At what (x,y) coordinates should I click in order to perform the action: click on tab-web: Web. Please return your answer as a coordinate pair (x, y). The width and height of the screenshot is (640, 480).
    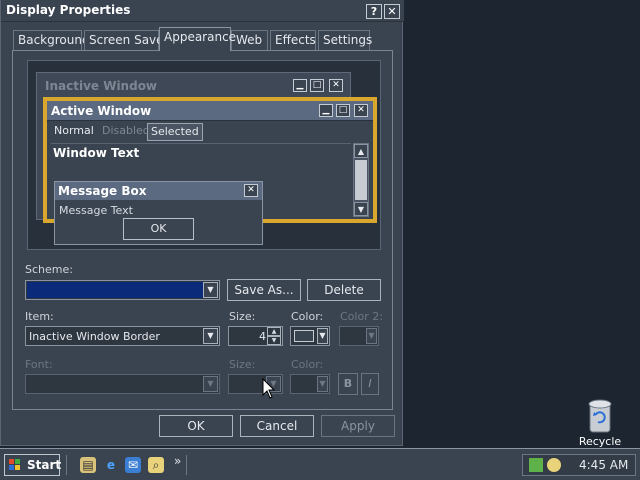
    Looking at the image, I should click on (249, 40).